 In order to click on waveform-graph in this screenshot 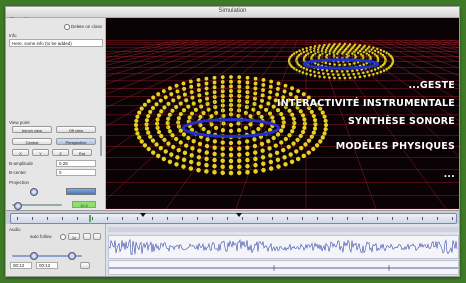, I will do `click(283, 246)`.